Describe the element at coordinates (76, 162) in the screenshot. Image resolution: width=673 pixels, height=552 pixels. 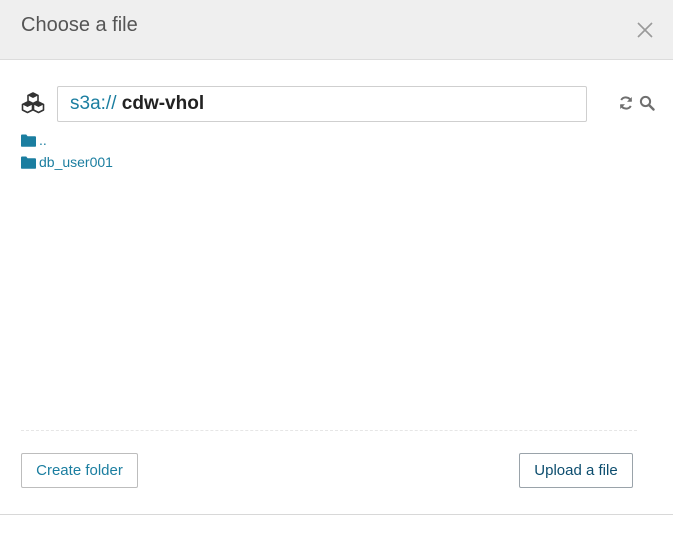
I see `file-name: db_user001` at that location.